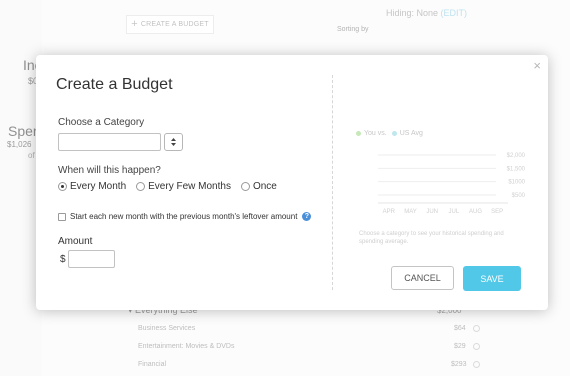 Image resolution: width=570 pixels, height=376 pixels. I want to click on frequency-label: When will this happen?, so click(109, 170).